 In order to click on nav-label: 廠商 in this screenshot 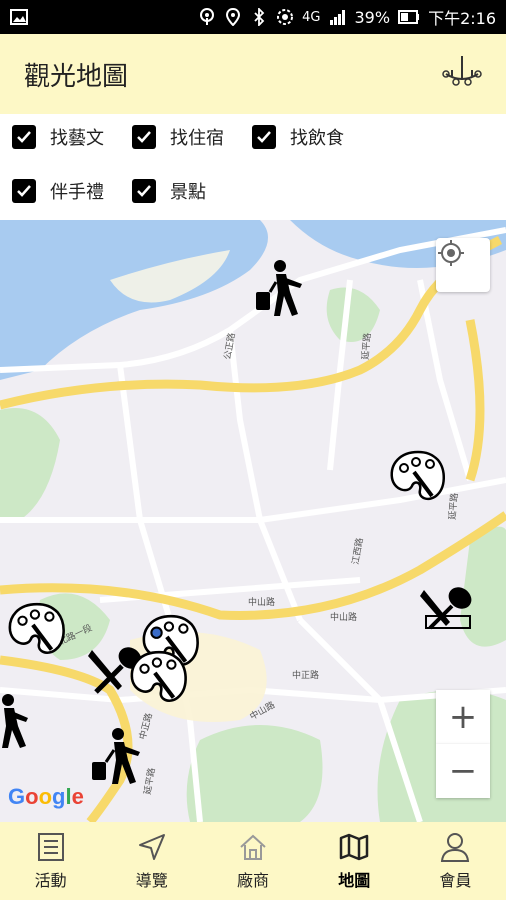, I will do `click(253, 880)`.